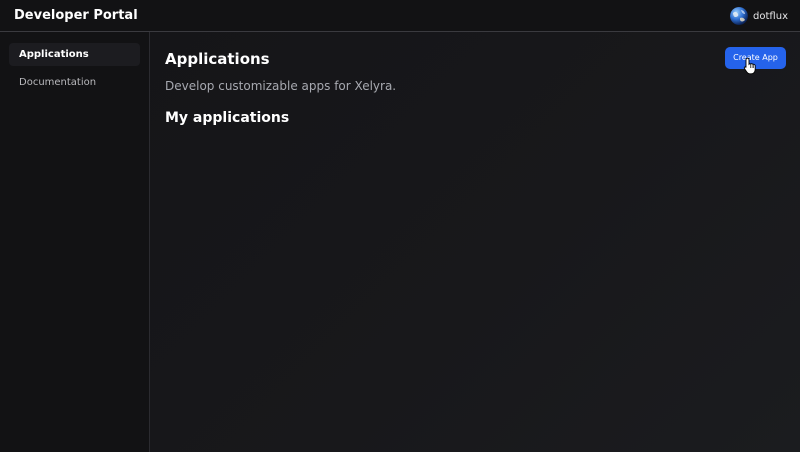 The width and height of the screenshot is (800, 452). Describe the element at coordinates (739, 16) in the screenshot. I see `globe-avatar-icon` at that location.